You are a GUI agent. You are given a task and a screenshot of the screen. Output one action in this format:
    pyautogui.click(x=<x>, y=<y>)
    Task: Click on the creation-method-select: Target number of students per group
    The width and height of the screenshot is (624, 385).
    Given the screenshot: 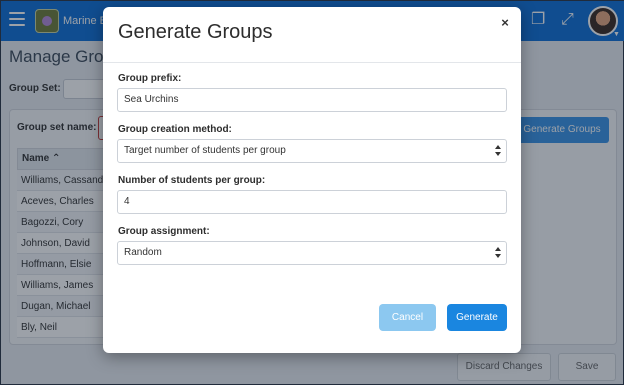 What is the action you would take?
    pyautogui.click(x=312, y=151)
    